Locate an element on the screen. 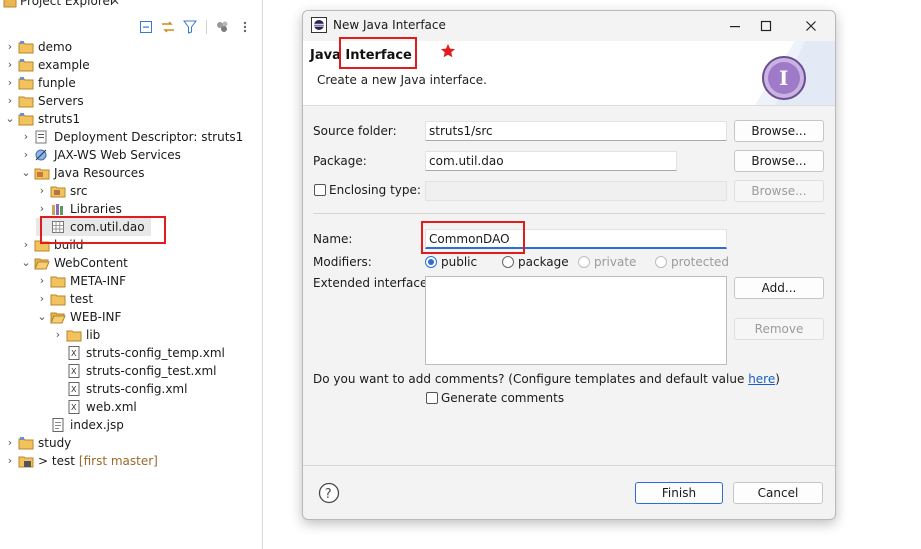 The width and height of the screenshot is (921, 549). tree-item-struts-config-test: X struts-config_test.xml is located at coordinates (134, 371).